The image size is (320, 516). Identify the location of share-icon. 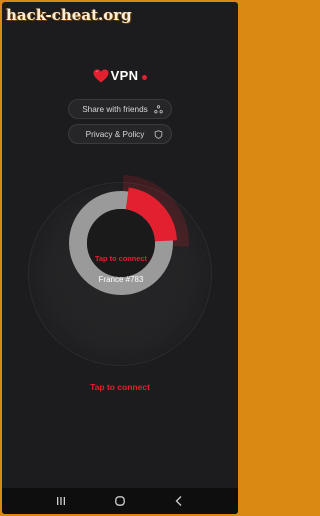
(158, 109).